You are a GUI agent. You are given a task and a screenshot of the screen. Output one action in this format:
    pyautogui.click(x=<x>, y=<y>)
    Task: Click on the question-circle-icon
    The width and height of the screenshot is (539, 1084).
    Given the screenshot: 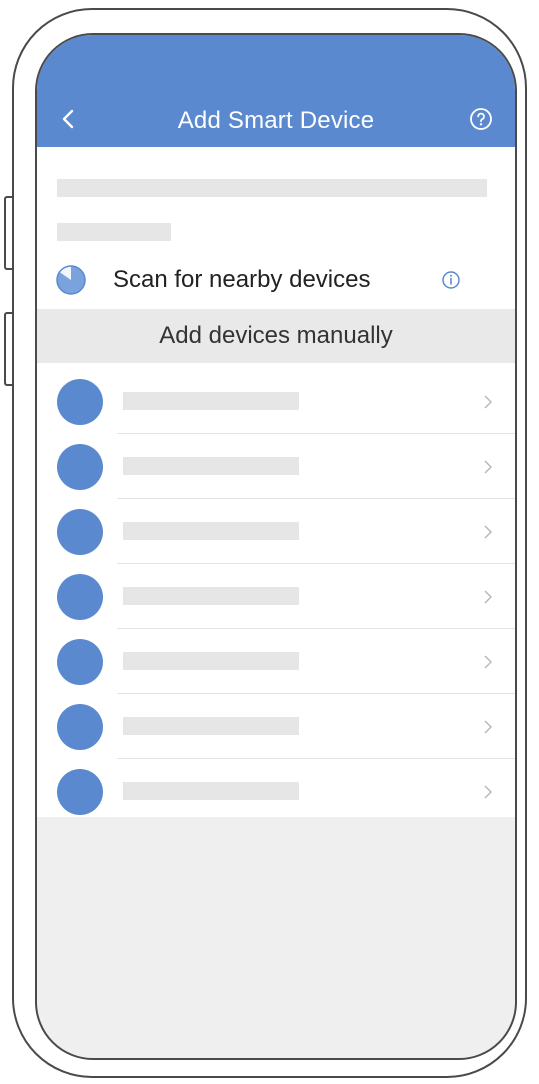 What is the action you would take?
    pyautogui.click(x=481, y=119)
    